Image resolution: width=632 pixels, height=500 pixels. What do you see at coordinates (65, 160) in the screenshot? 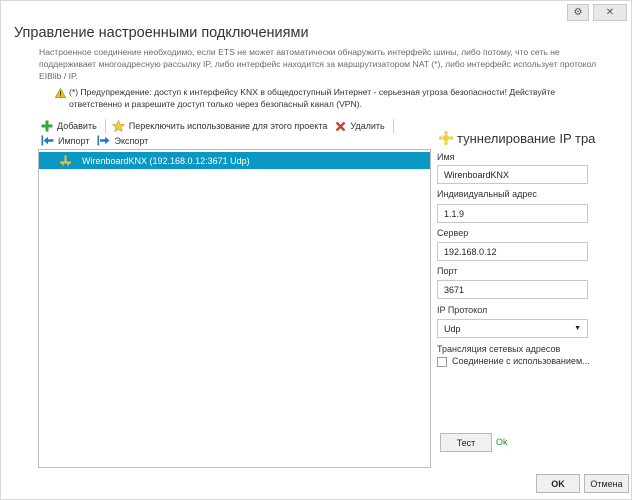
I see `network-connection-icon` at bounding box center [65, 160].